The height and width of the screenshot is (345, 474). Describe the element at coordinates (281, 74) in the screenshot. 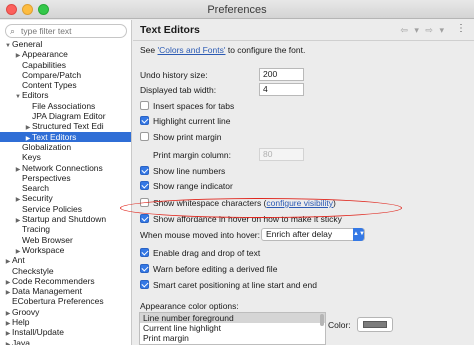

I see `undo-history-field: 200` at that location.